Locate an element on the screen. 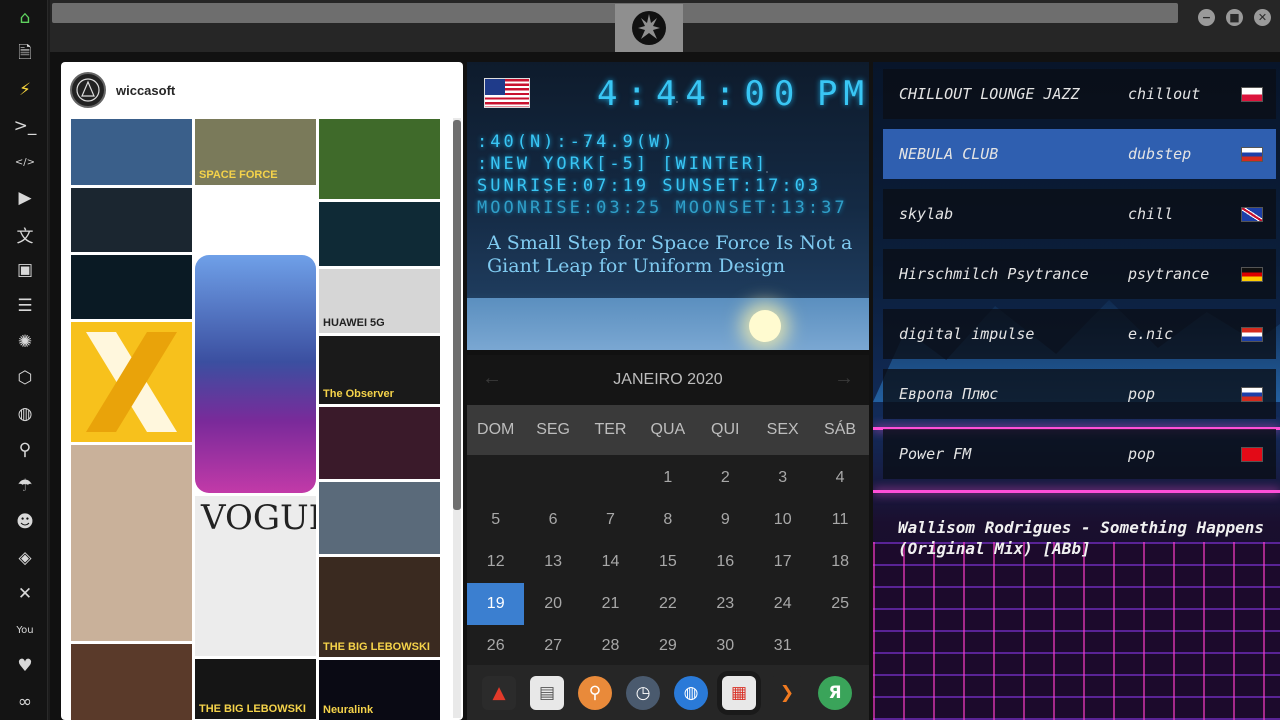 This screenshot has height=720, width=1280. news-icon: ☰ is located at coordinates (25, 306).